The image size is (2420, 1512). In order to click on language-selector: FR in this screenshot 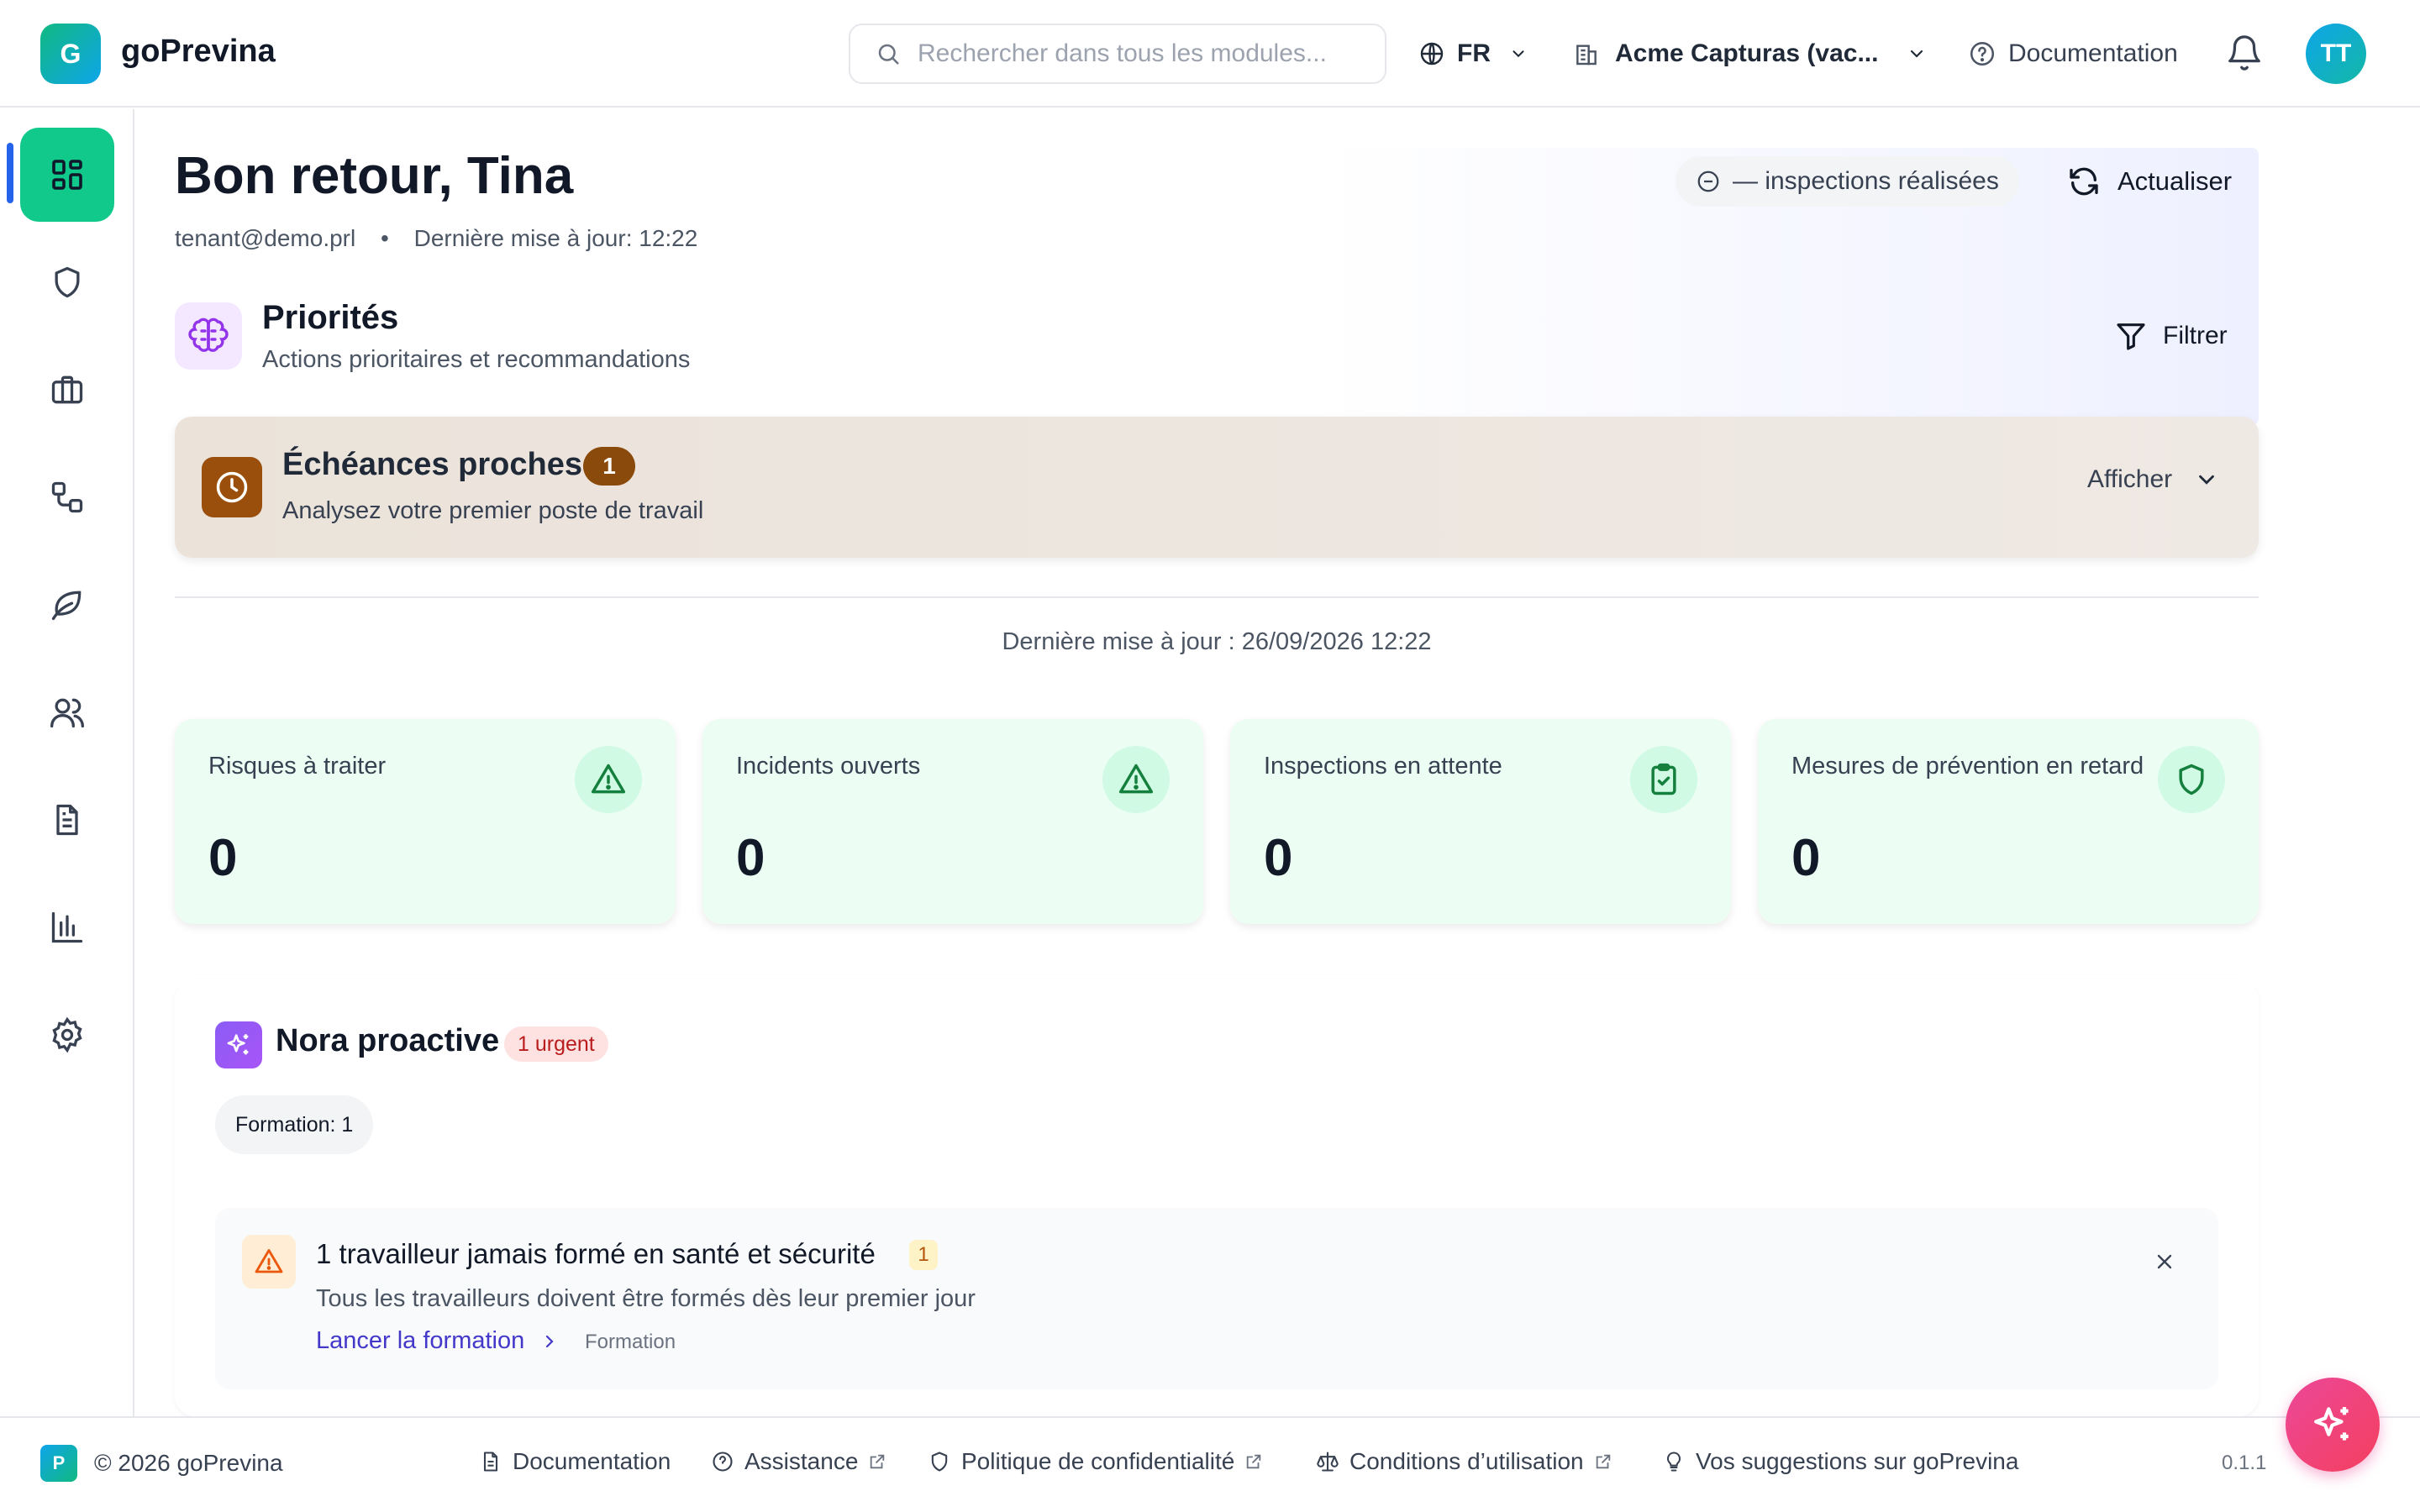, I will do `click(1473, 53)`.